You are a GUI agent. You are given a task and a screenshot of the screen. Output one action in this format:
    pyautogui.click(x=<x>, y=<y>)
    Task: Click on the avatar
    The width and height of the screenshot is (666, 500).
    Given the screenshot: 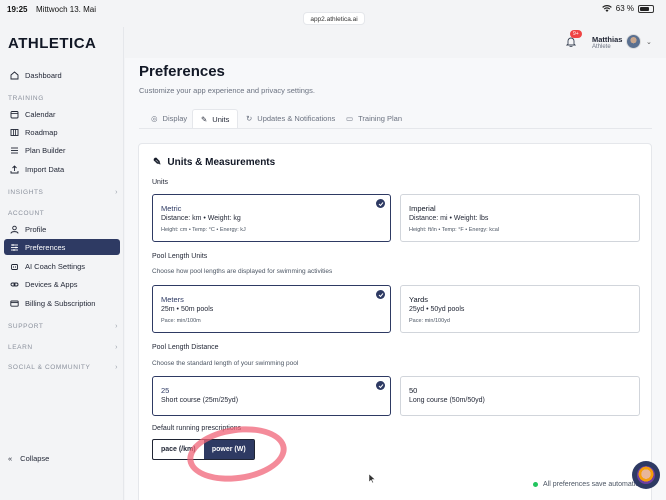 What is the action you would take?
    pyautogui.click(x=633, y=41)
    